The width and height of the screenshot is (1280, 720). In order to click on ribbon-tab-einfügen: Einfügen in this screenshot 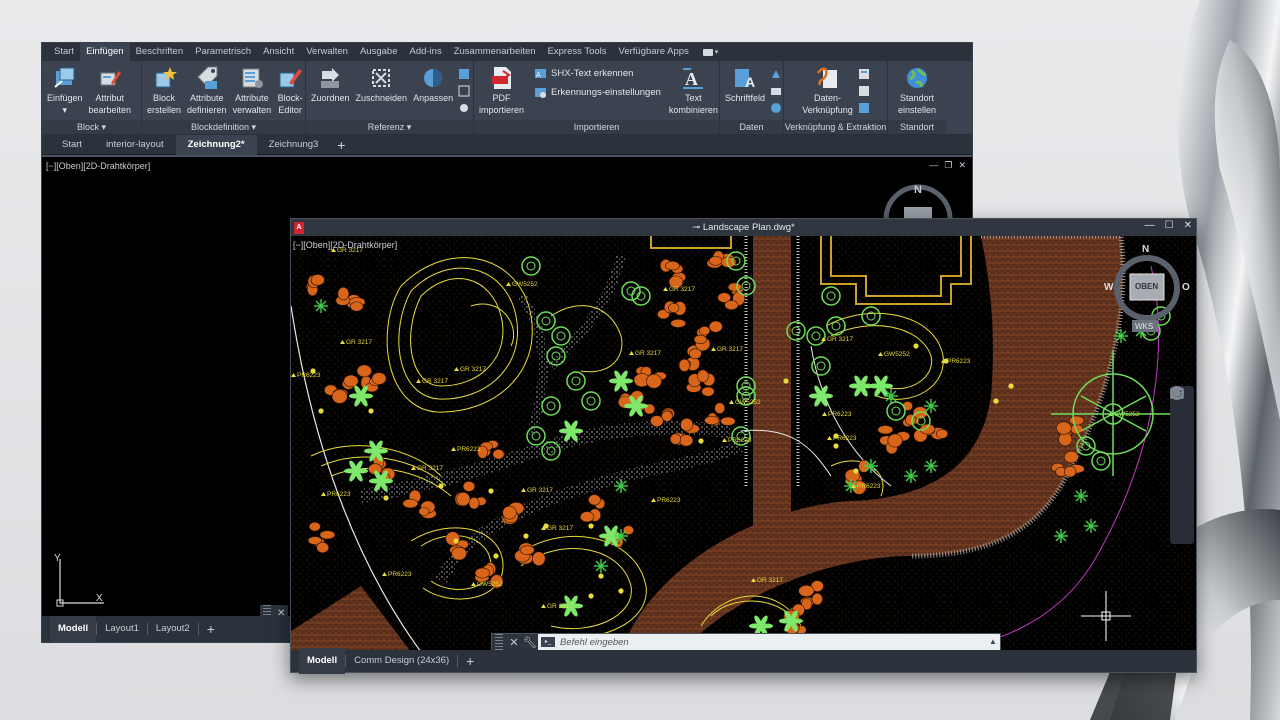, I will do `click(105, 52)`.